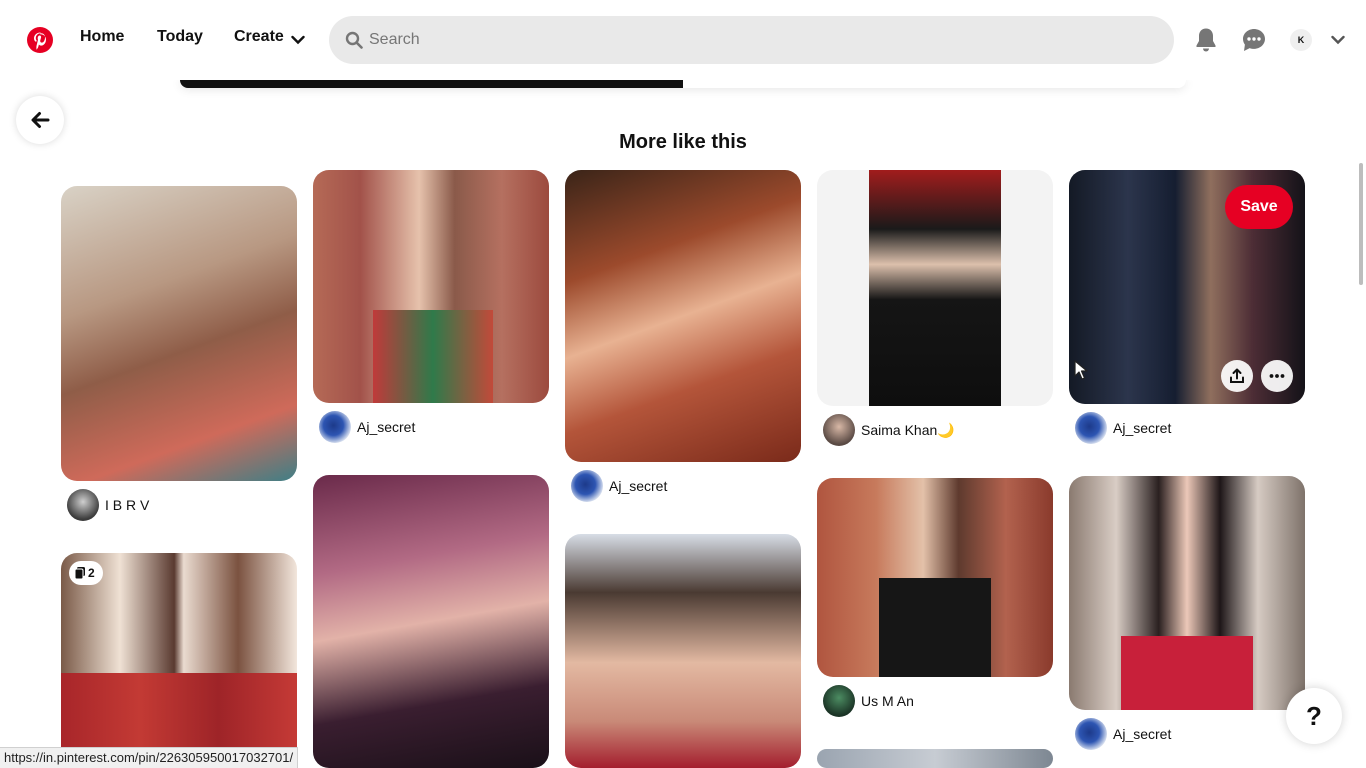  I want to click on top-navigation-bar: Home Today Create K, so click(683, 40).